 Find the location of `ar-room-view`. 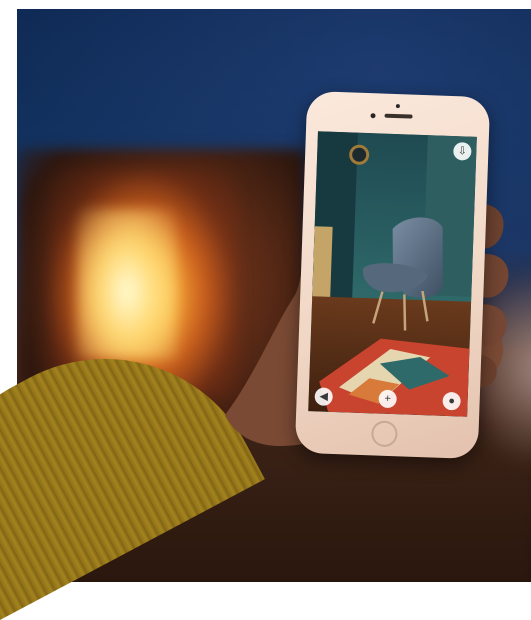

ar-room-view is located at coordinates (392, 274).